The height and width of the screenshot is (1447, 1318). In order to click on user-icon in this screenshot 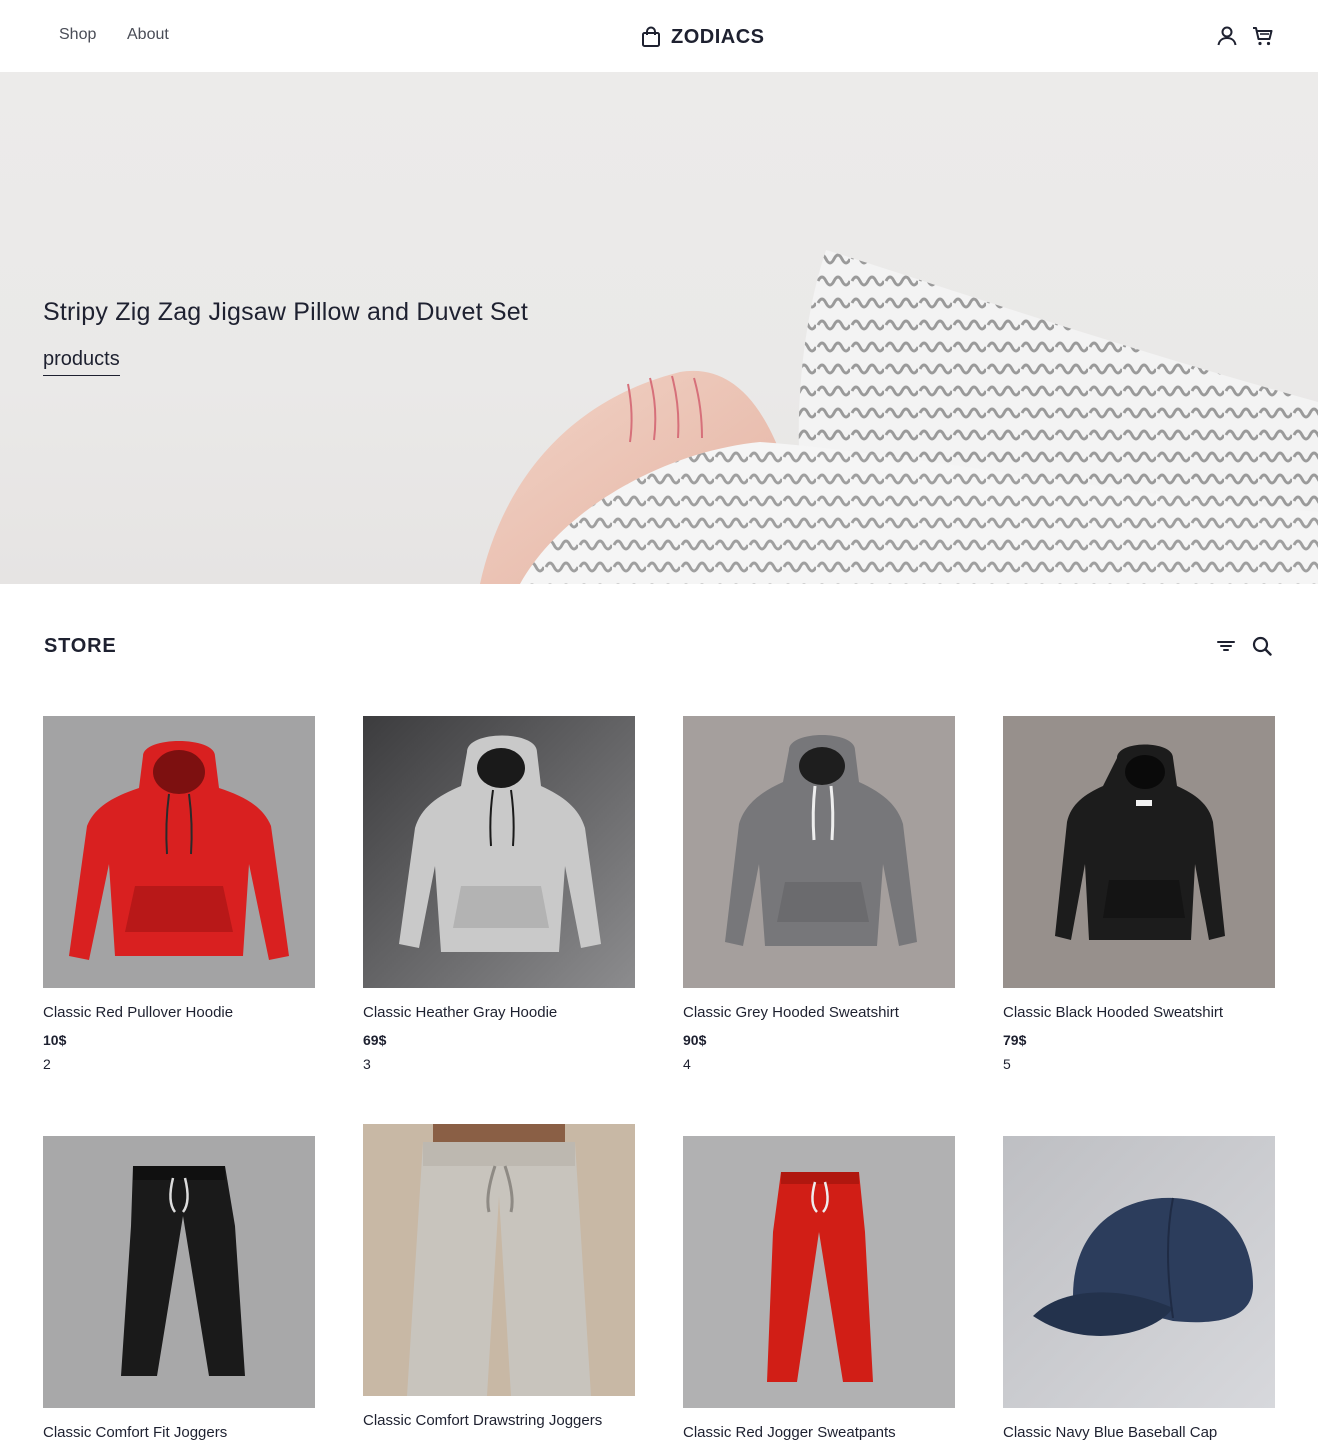, I will do `click(1227, 36)`.